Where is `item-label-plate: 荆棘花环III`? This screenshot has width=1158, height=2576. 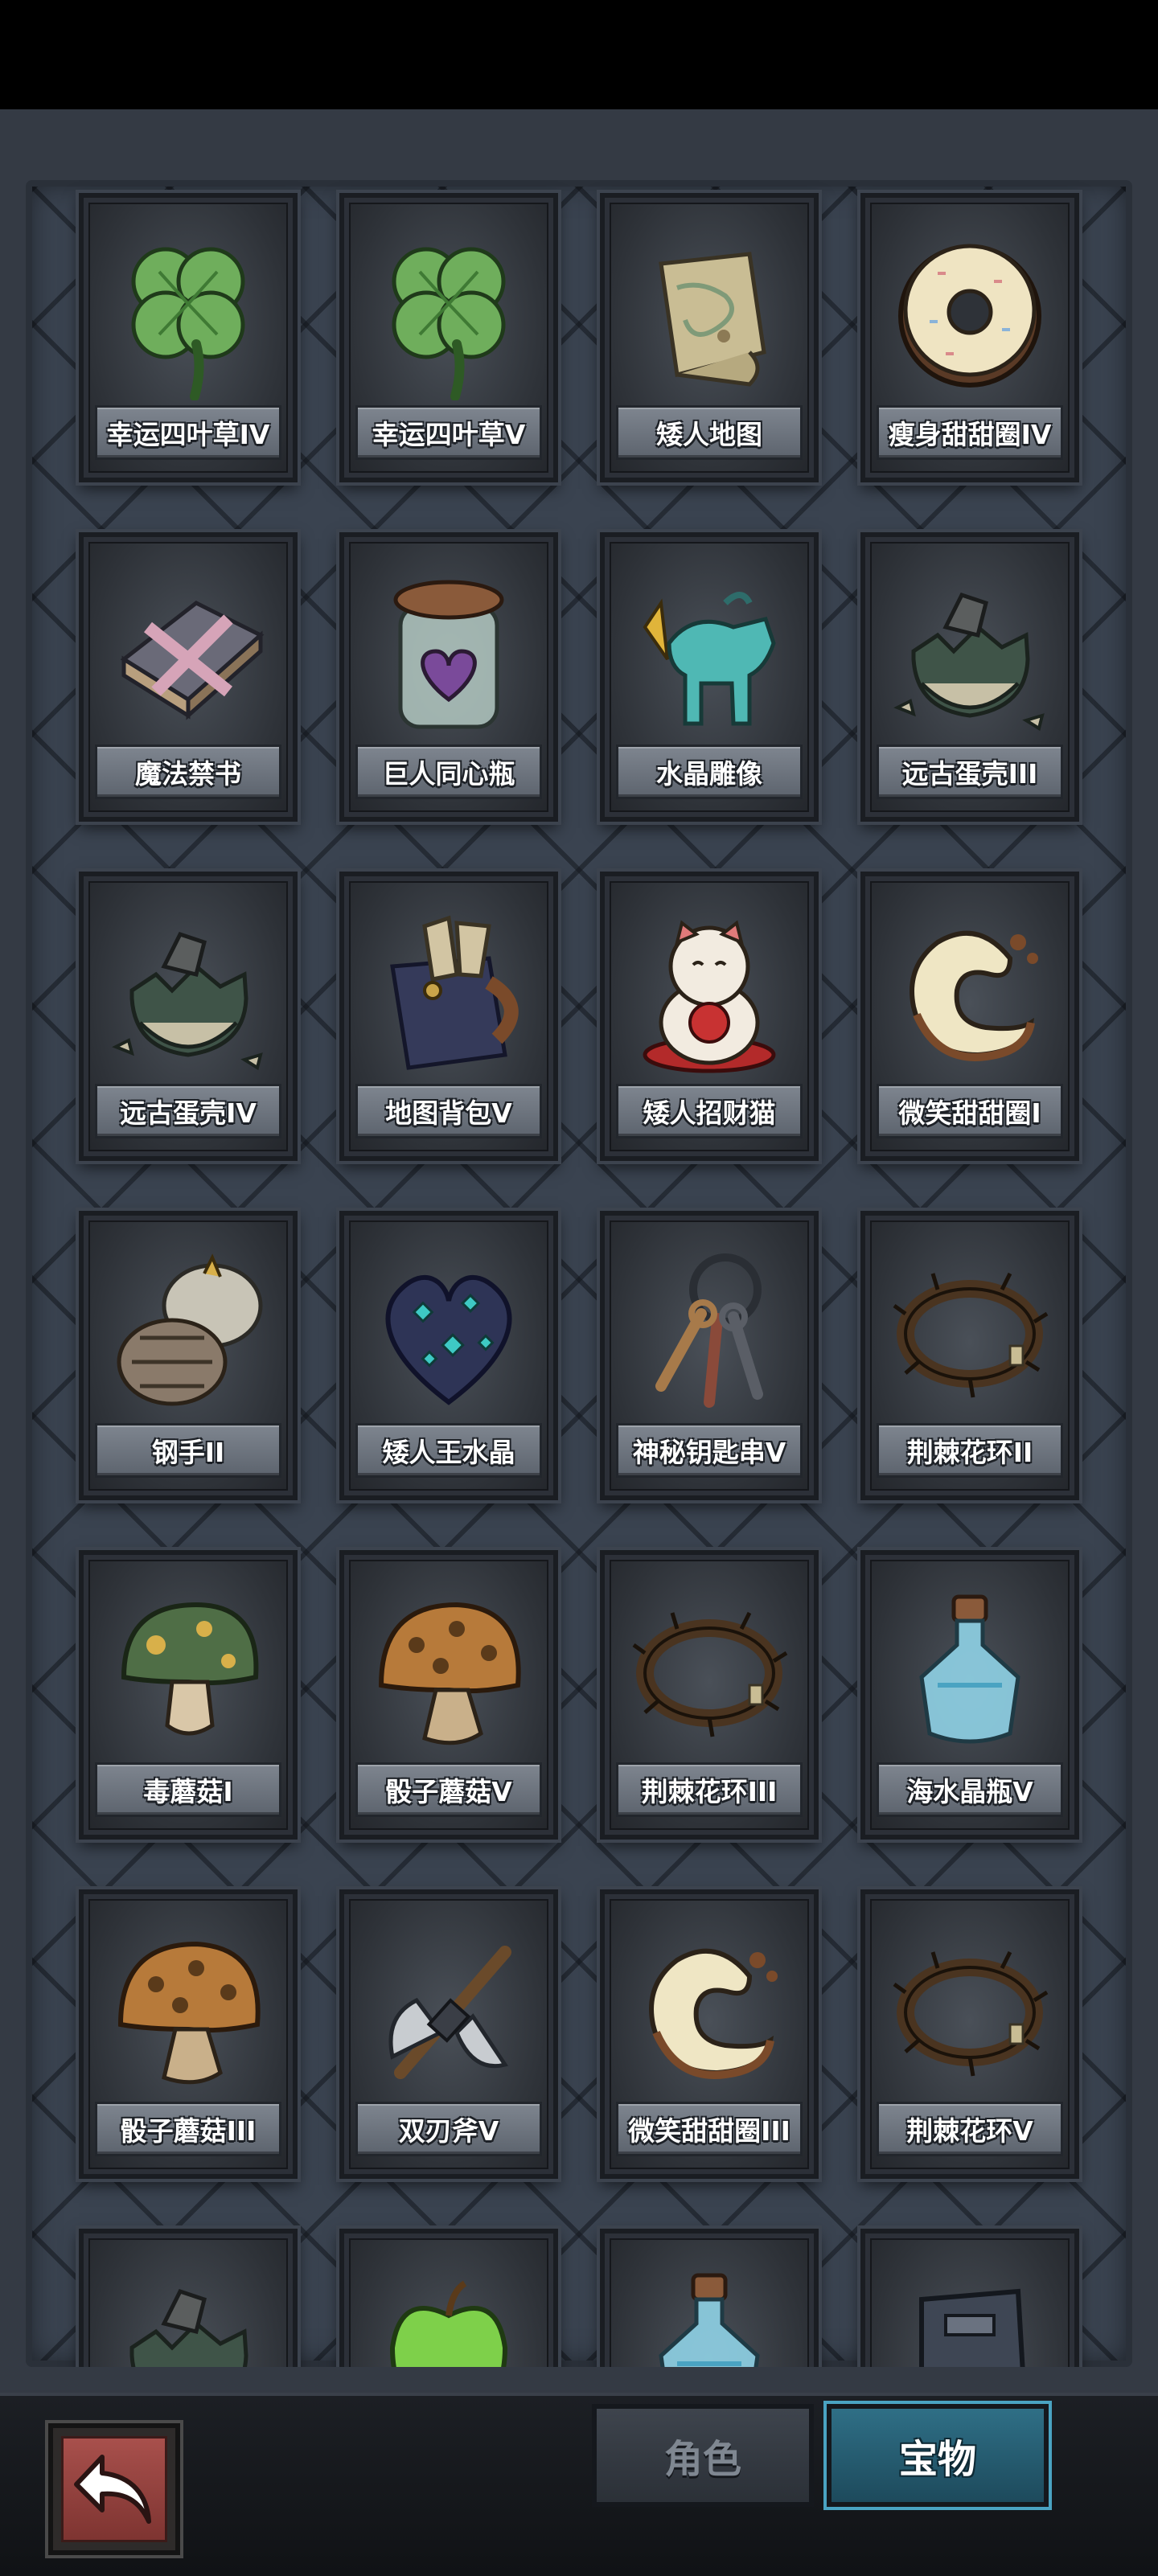
item-label-plate: 荆棘花环III is located at coordinates (709, 1789).